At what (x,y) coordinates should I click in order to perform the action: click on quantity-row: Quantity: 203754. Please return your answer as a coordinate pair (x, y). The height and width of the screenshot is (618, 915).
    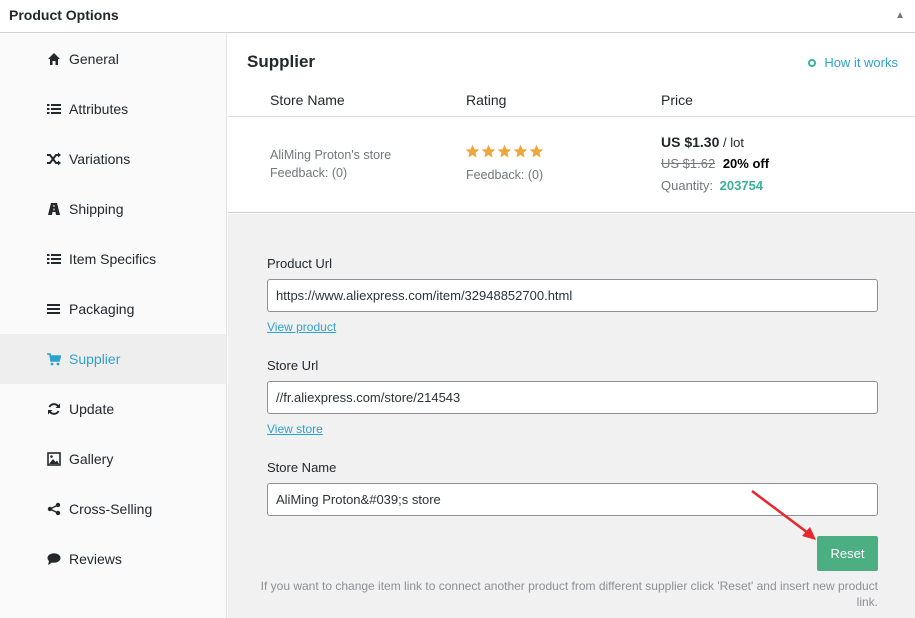
    Looking at the image, I should click on (712, 185).